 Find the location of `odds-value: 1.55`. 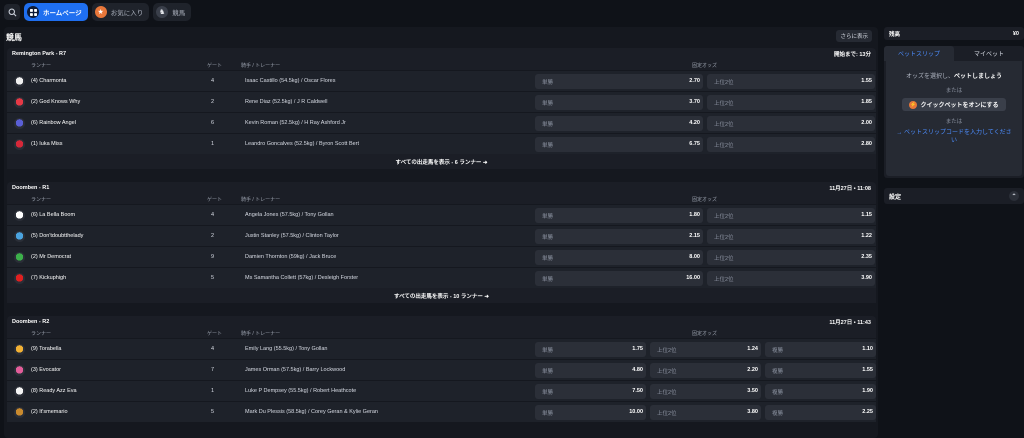

odds-value: 1.55 is located at coordinates (867, 370).